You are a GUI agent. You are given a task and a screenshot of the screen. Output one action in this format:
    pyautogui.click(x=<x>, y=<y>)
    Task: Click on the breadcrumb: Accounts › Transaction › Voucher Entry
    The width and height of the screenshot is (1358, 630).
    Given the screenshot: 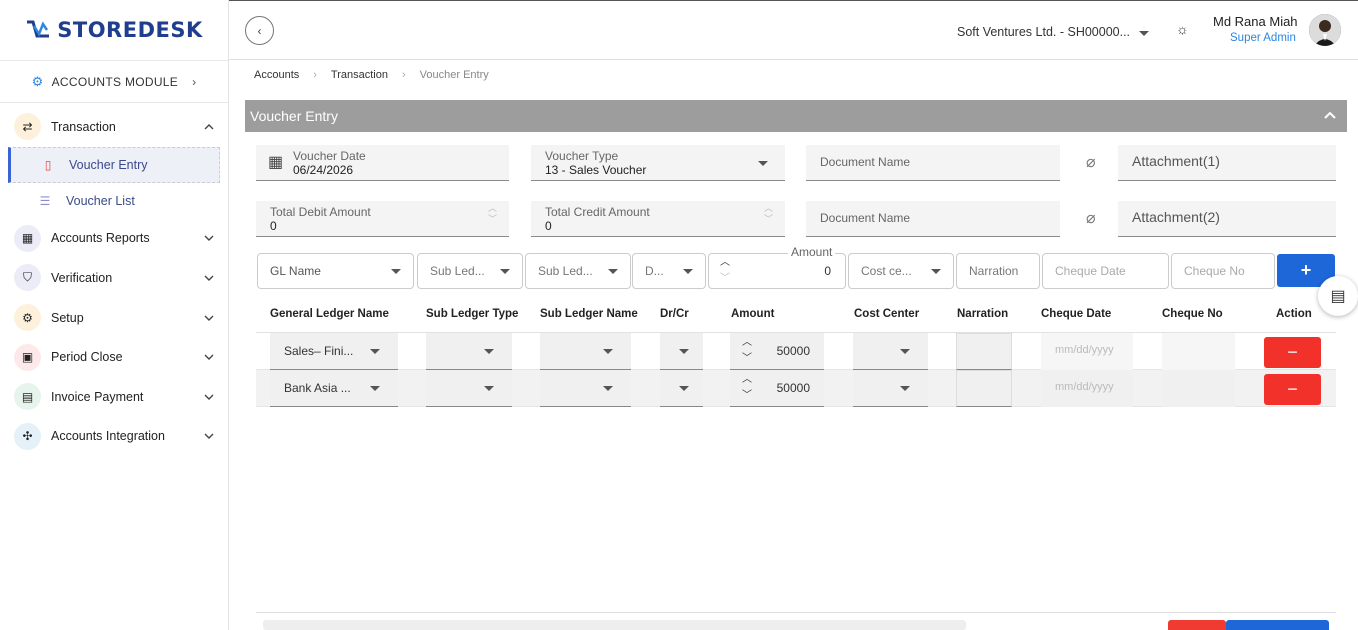 What is the action you would take?
    pyautogui.click(x=371, y=75)
    